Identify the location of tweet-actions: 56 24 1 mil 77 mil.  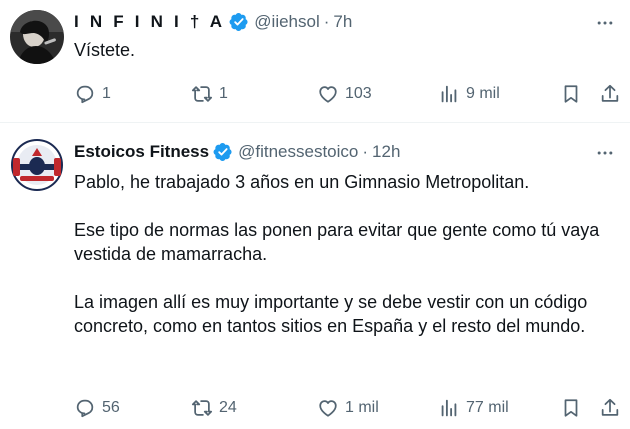
(347, 408).